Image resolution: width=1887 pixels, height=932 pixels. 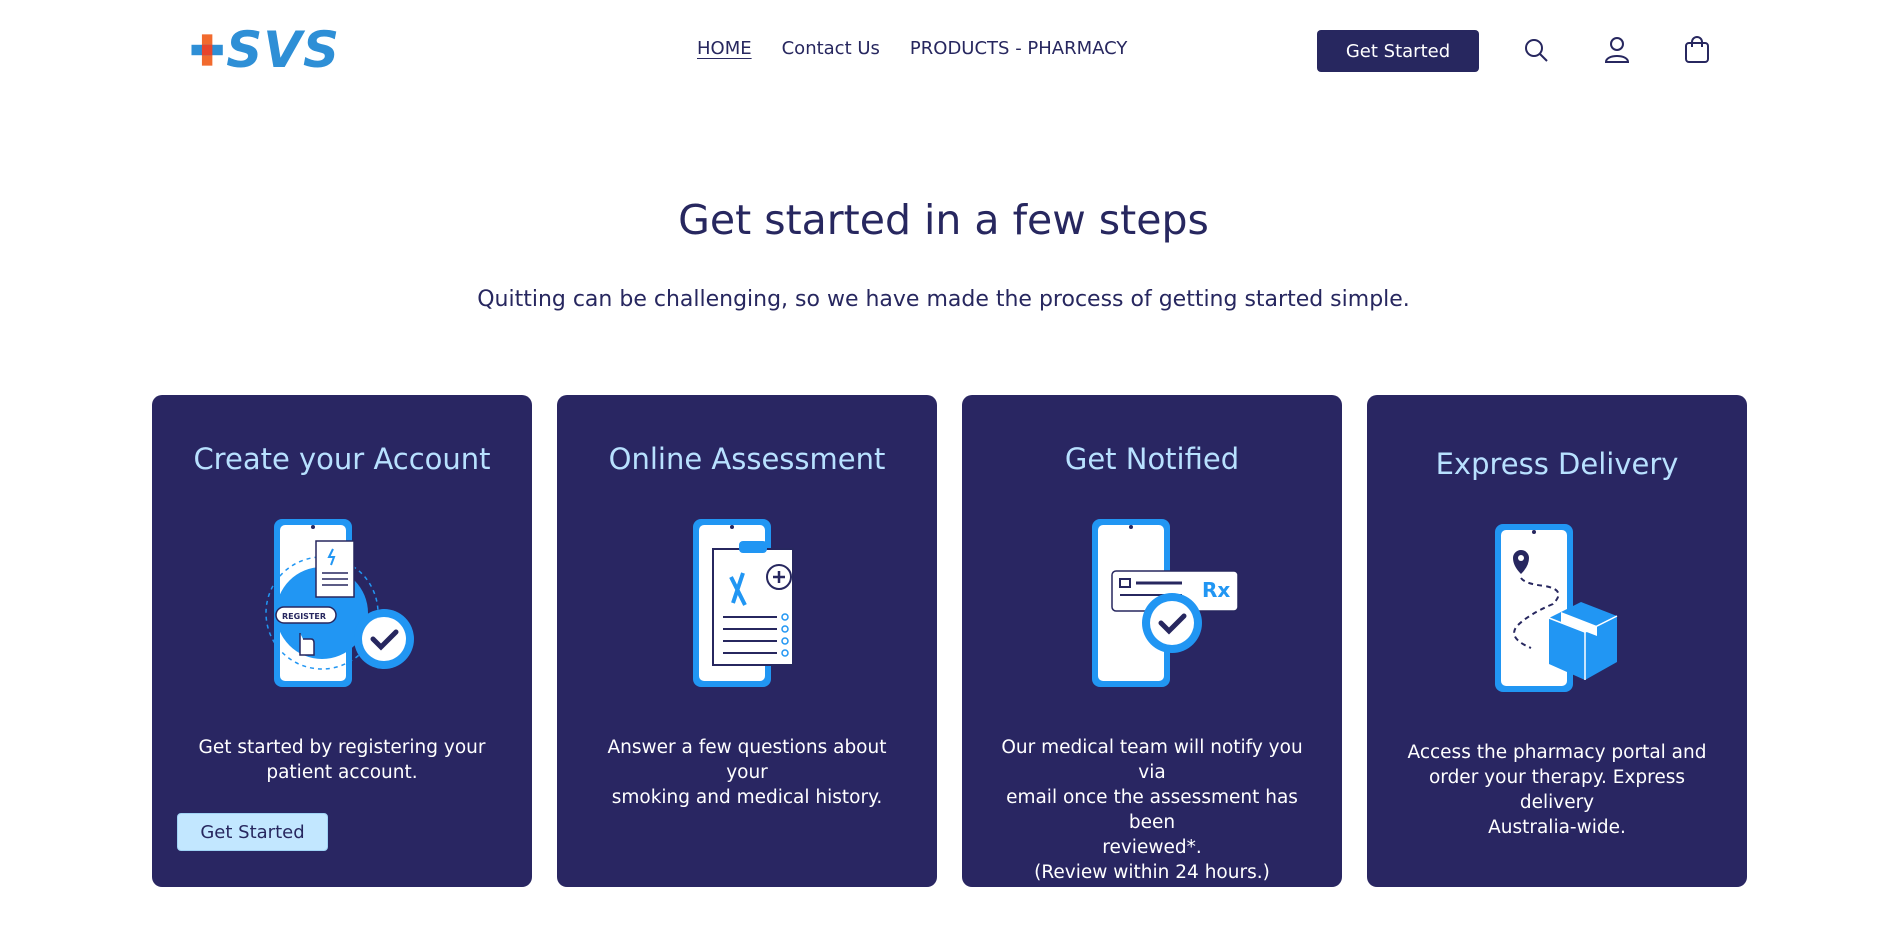 I want to click on prescription-notify-icon: Rx, so click(x=1152, y=605).